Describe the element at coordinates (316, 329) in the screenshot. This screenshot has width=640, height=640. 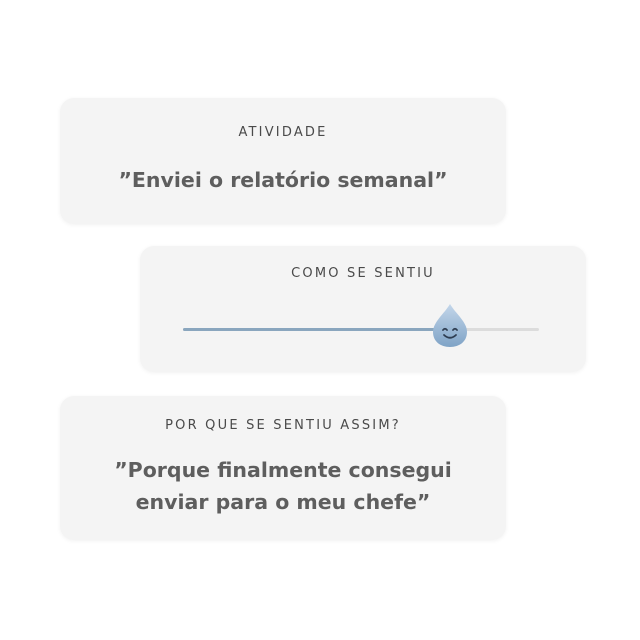
I see `slider-fill` at that location.